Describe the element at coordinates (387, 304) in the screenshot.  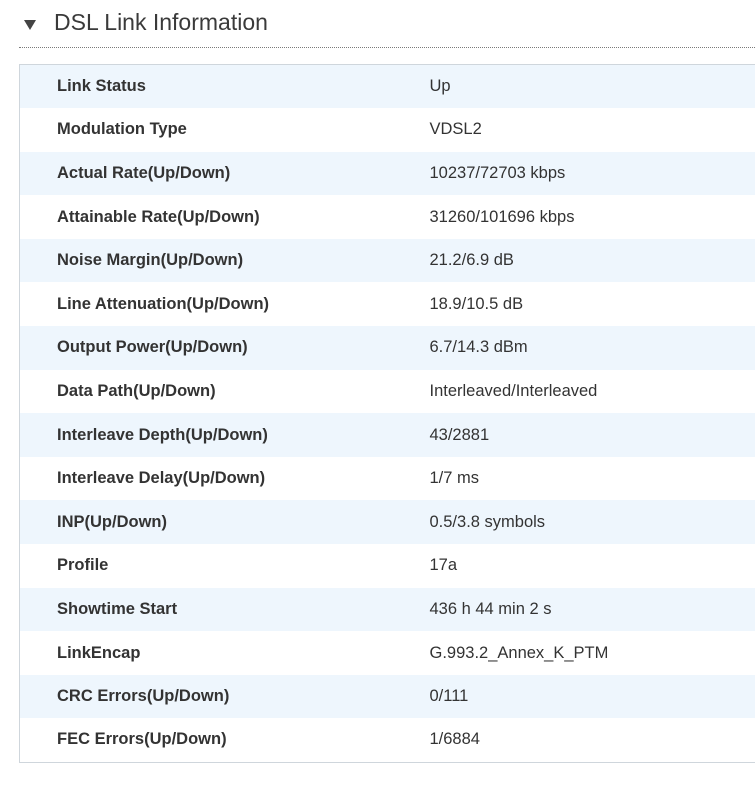
I see `table-row: Line Attenuation(Up/Down) 18.9/10.5 dB` at that location.